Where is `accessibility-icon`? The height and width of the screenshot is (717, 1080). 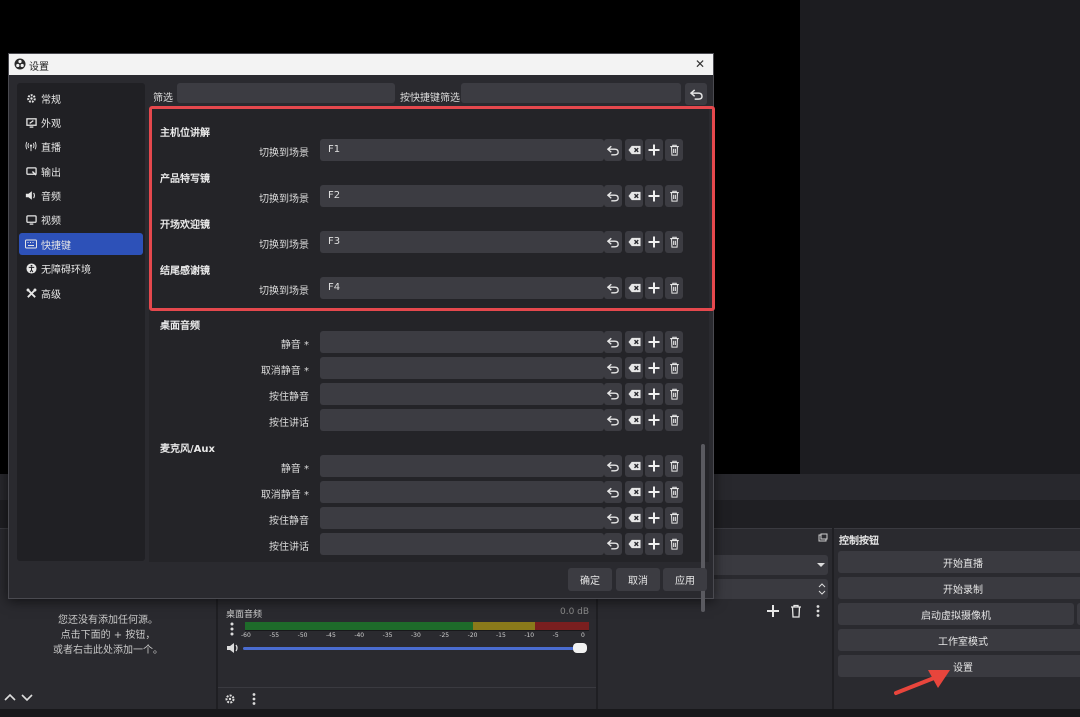
accessibility-icon is located at coordinates (31, 268).